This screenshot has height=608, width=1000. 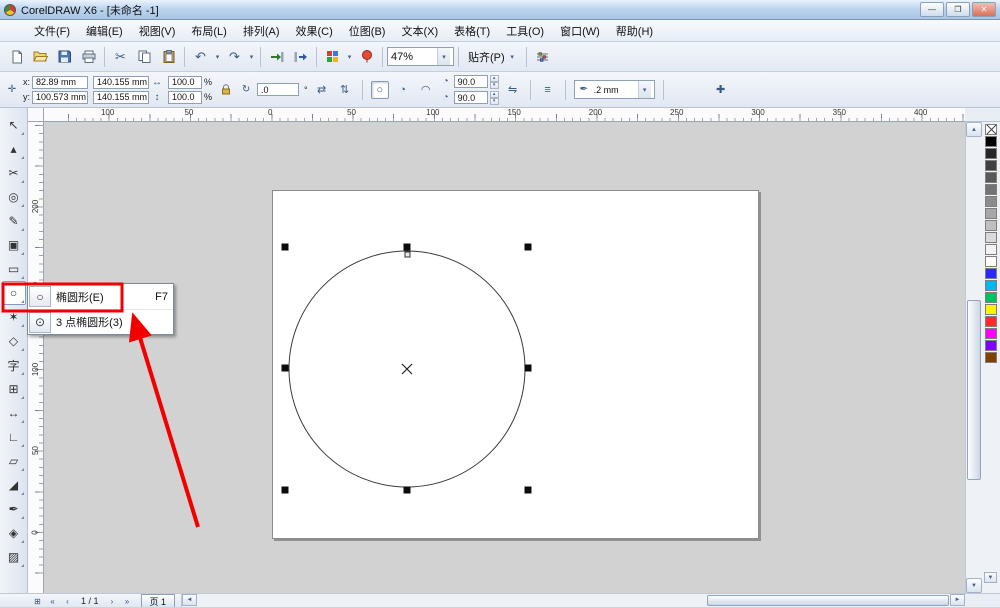 What do you see at coordinates (614, 89) in the screenshot?
I see `outline-width-combo: ✒ .2 mm ▾` at bounding box center [614, 89].